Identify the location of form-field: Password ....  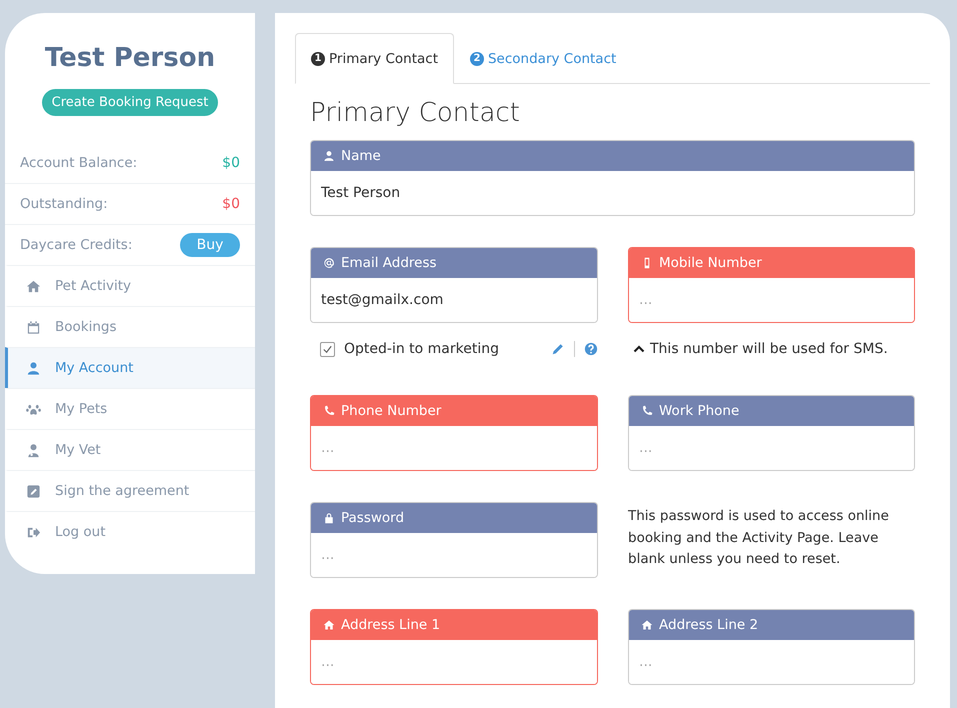
(454, 540).